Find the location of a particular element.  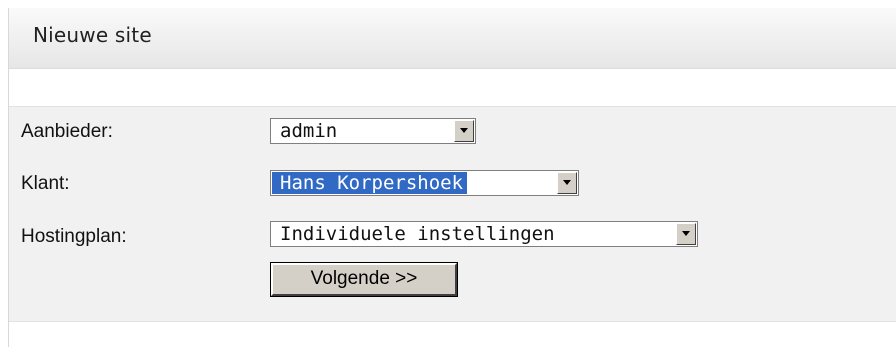

hosting-plan-select: Individuele instellingen is located at coordinates (484, 234).